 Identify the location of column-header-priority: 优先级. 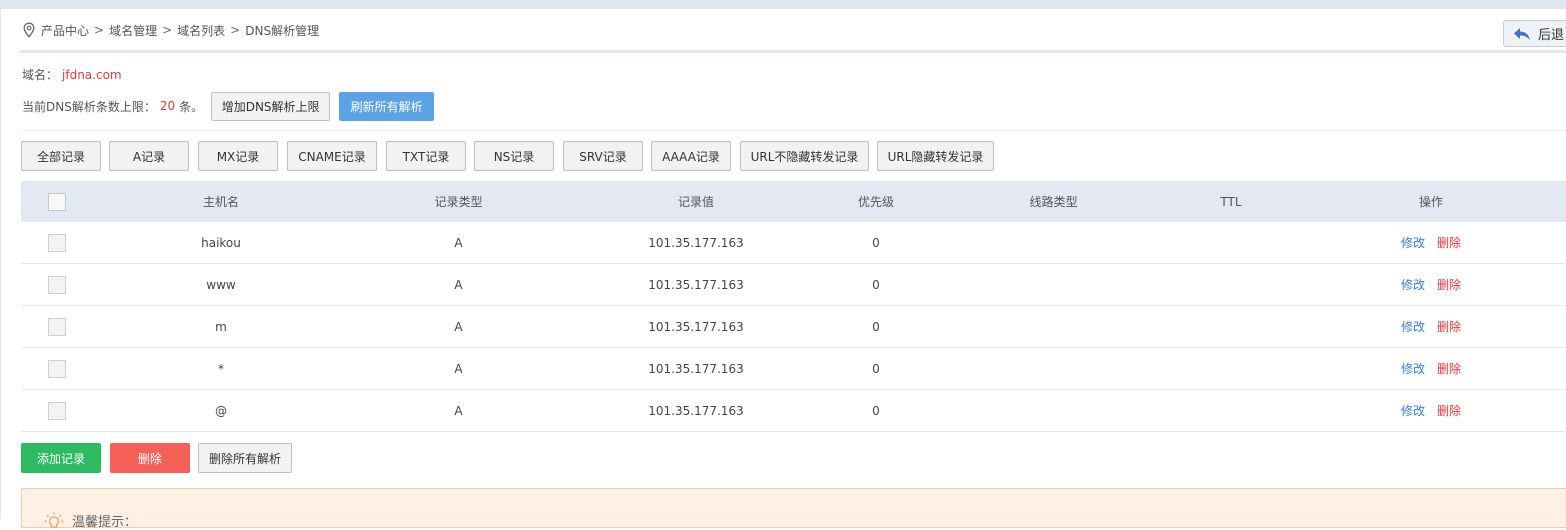
(875, 202).